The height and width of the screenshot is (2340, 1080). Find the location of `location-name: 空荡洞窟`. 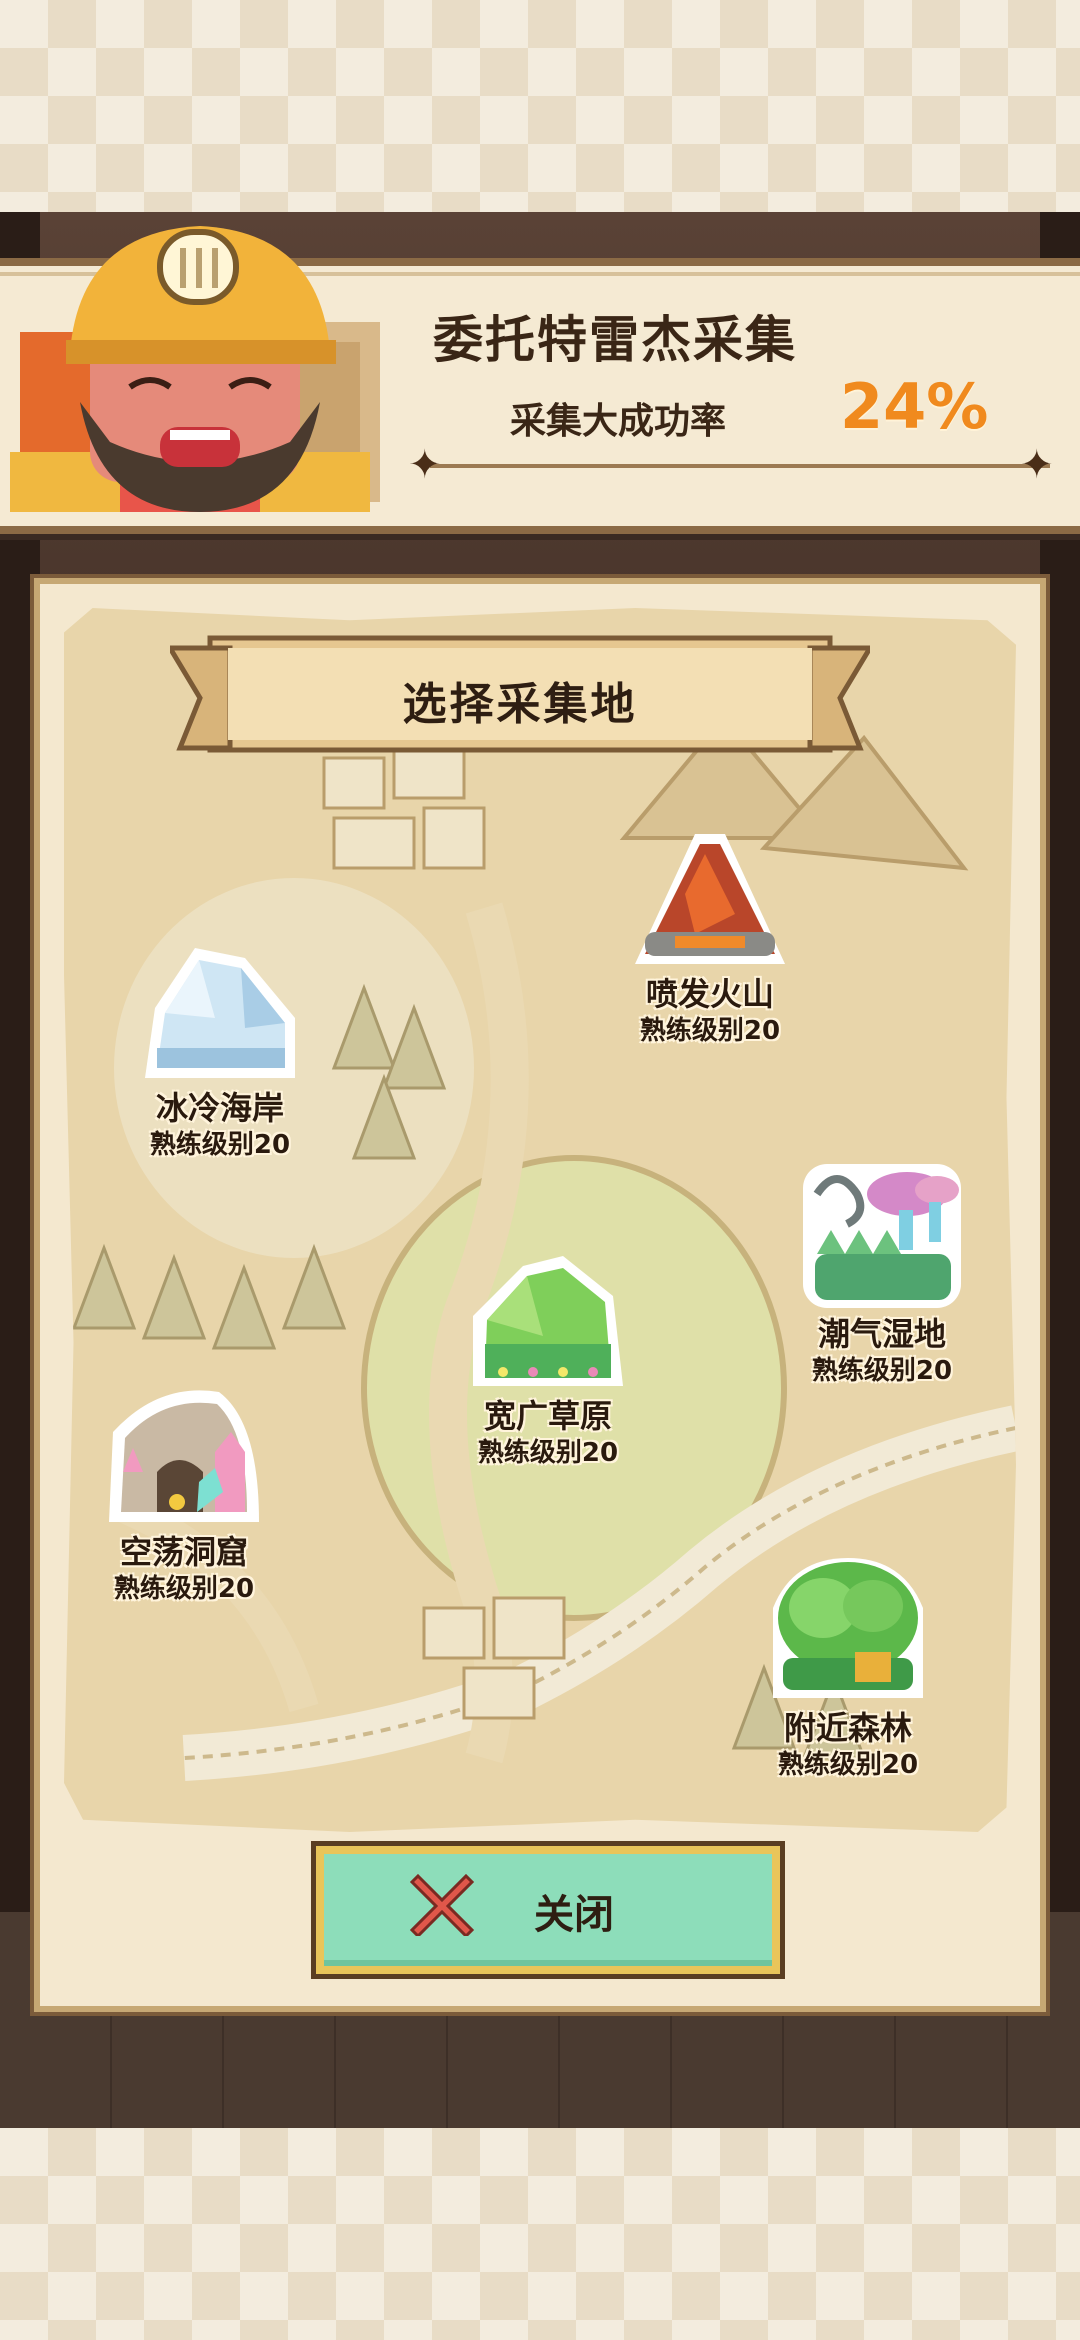

location-name: 空荡洞窟 is located at coordinates (183, 1552).